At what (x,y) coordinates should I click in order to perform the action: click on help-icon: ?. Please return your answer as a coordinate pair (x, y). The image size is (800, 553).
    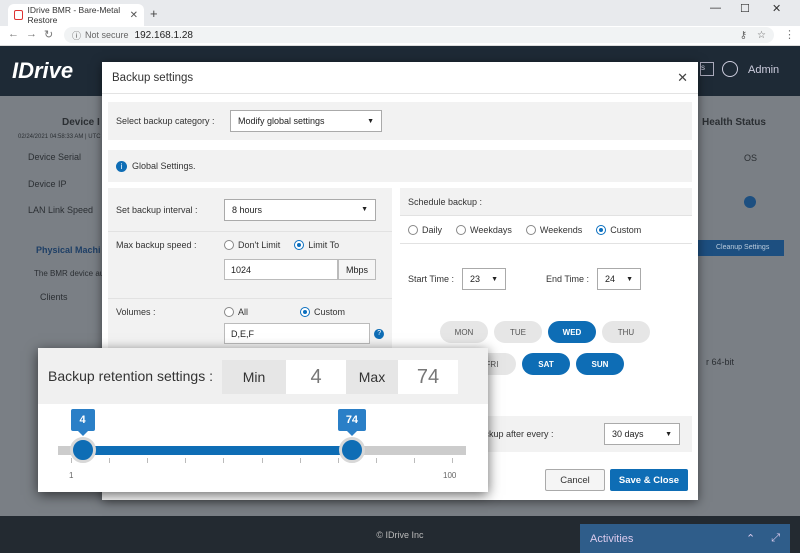
    Looking at the image, I should click on (379, 333).